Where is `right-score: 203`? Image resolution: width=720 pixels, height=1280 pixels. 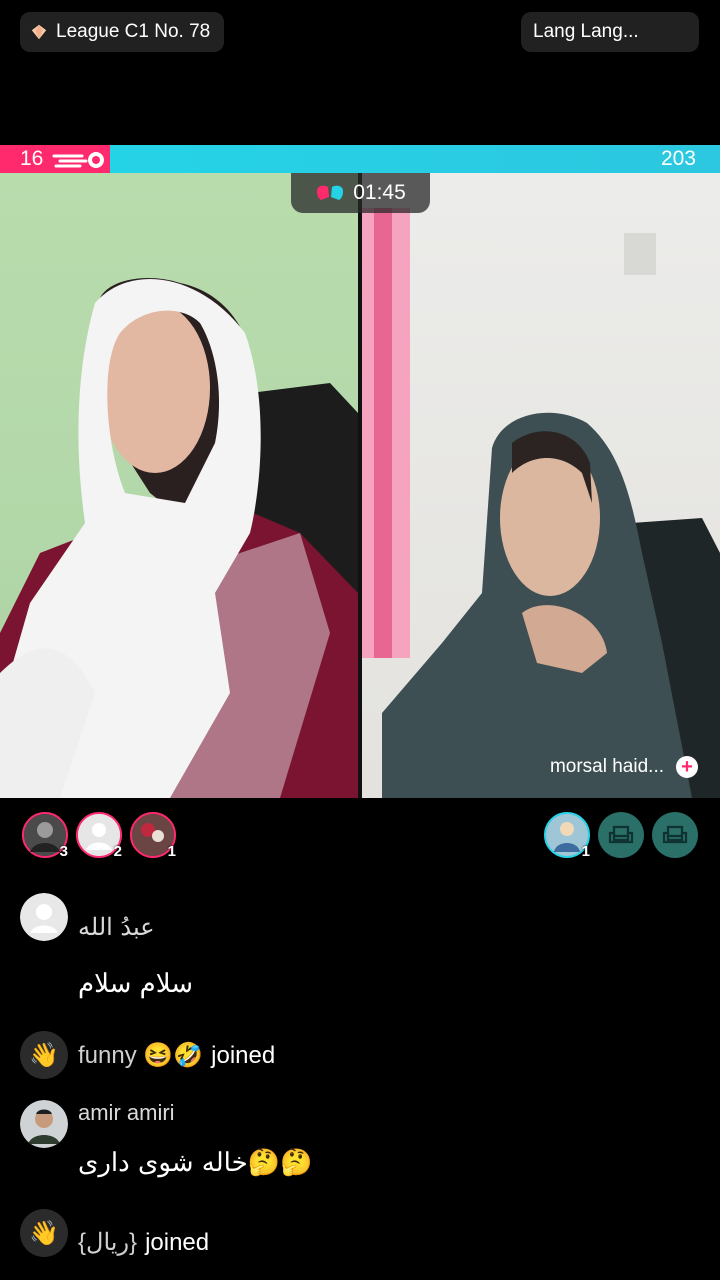 right-score: 203 is located at coordinates (678, 158).